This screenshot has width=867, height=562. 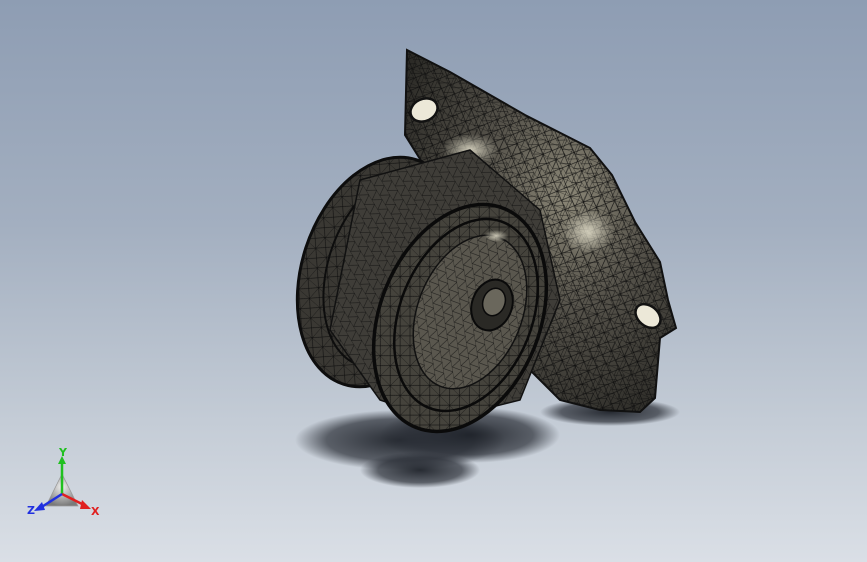 What do you see at coordinates (95, 511) in the screenshot?
I see `x-axis-label: X` at bounding box center [95, 511].